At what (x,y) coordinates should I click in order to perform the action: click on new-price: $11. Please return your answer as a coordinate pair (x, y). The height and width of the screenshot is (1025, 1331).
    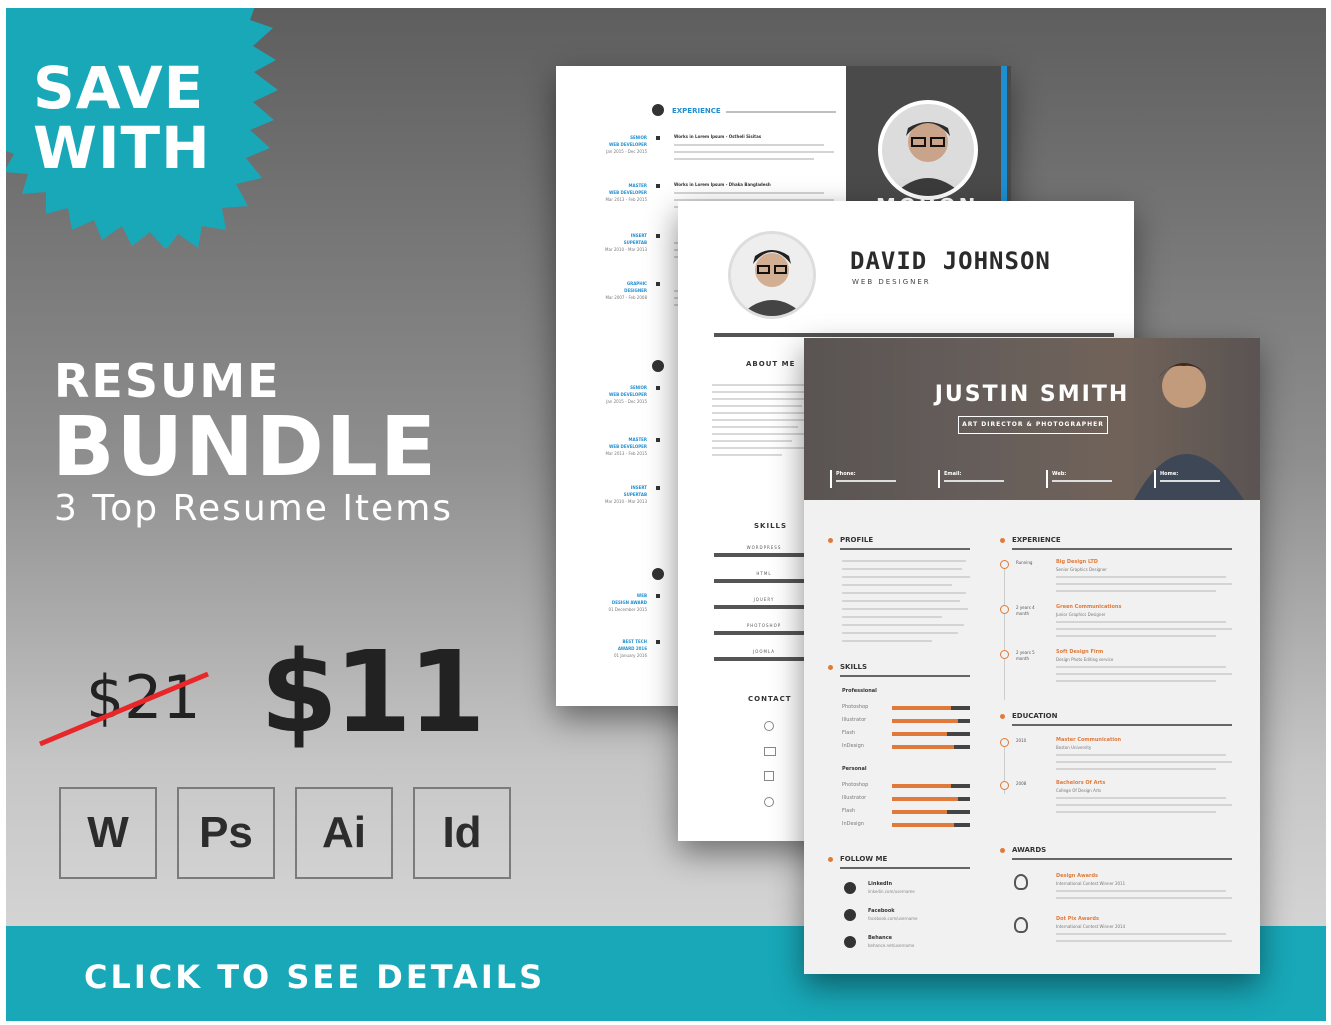
    Looking at the image, I should click on (373, 693).